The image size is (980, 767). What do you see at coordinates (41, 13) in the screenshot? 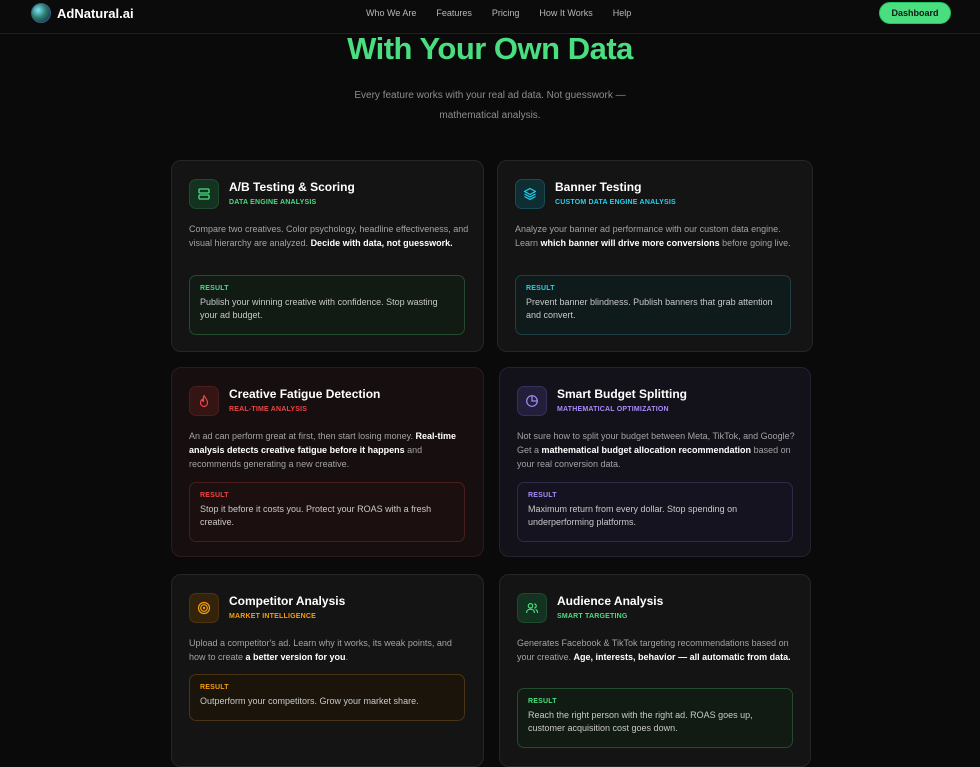
I see `brand-logo-icon` at bounding box center [41, 13].